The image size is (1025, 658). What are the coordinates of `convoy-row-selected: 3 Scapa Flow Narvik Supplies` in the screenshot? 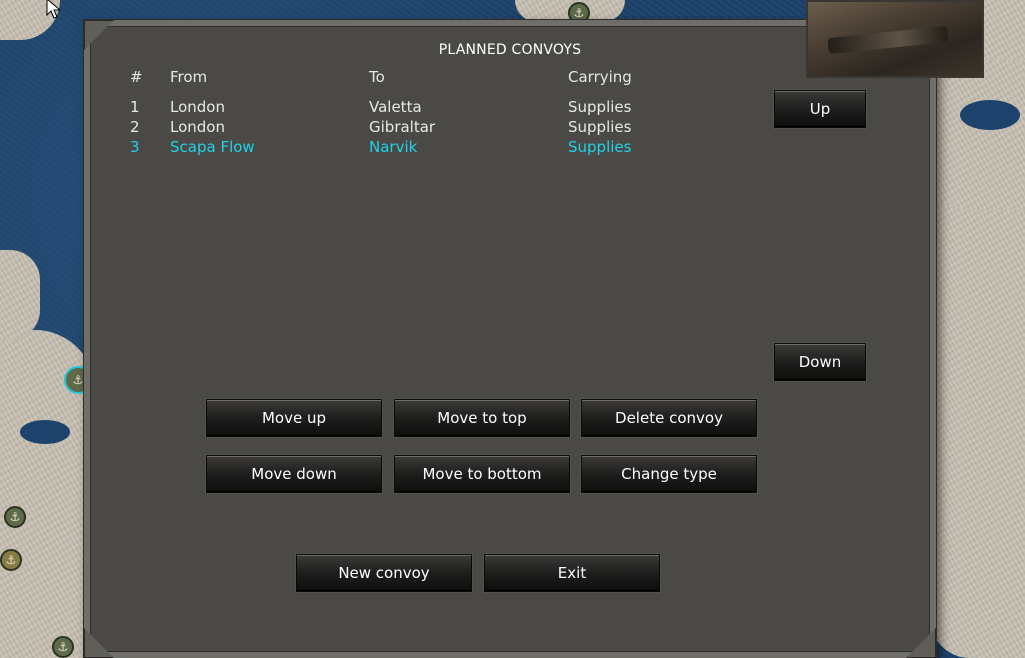 It's located at (440, 148).